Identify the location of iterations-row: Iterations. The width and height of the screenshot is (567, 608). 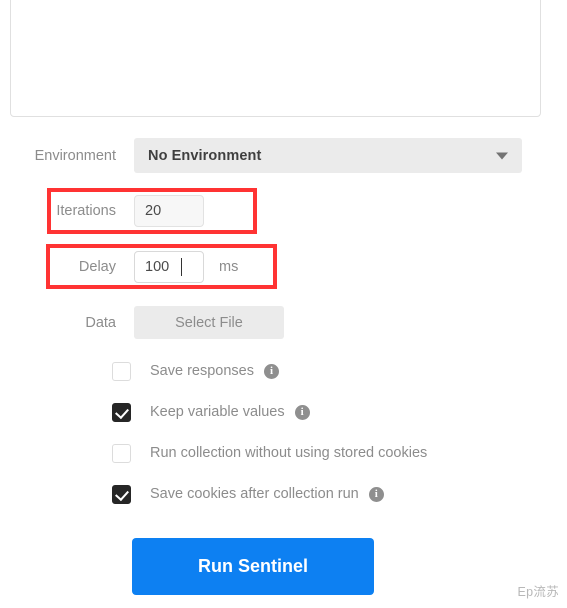
(102, 211).